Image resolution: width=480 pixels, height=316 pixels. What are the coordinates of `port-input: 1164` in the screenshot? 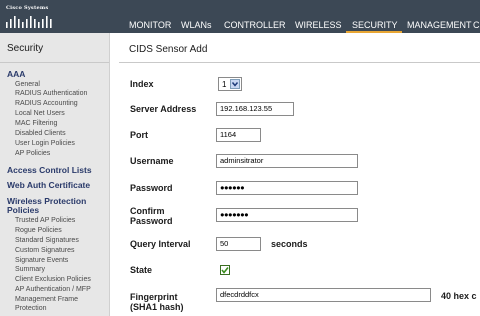 It's located at (238, 135).